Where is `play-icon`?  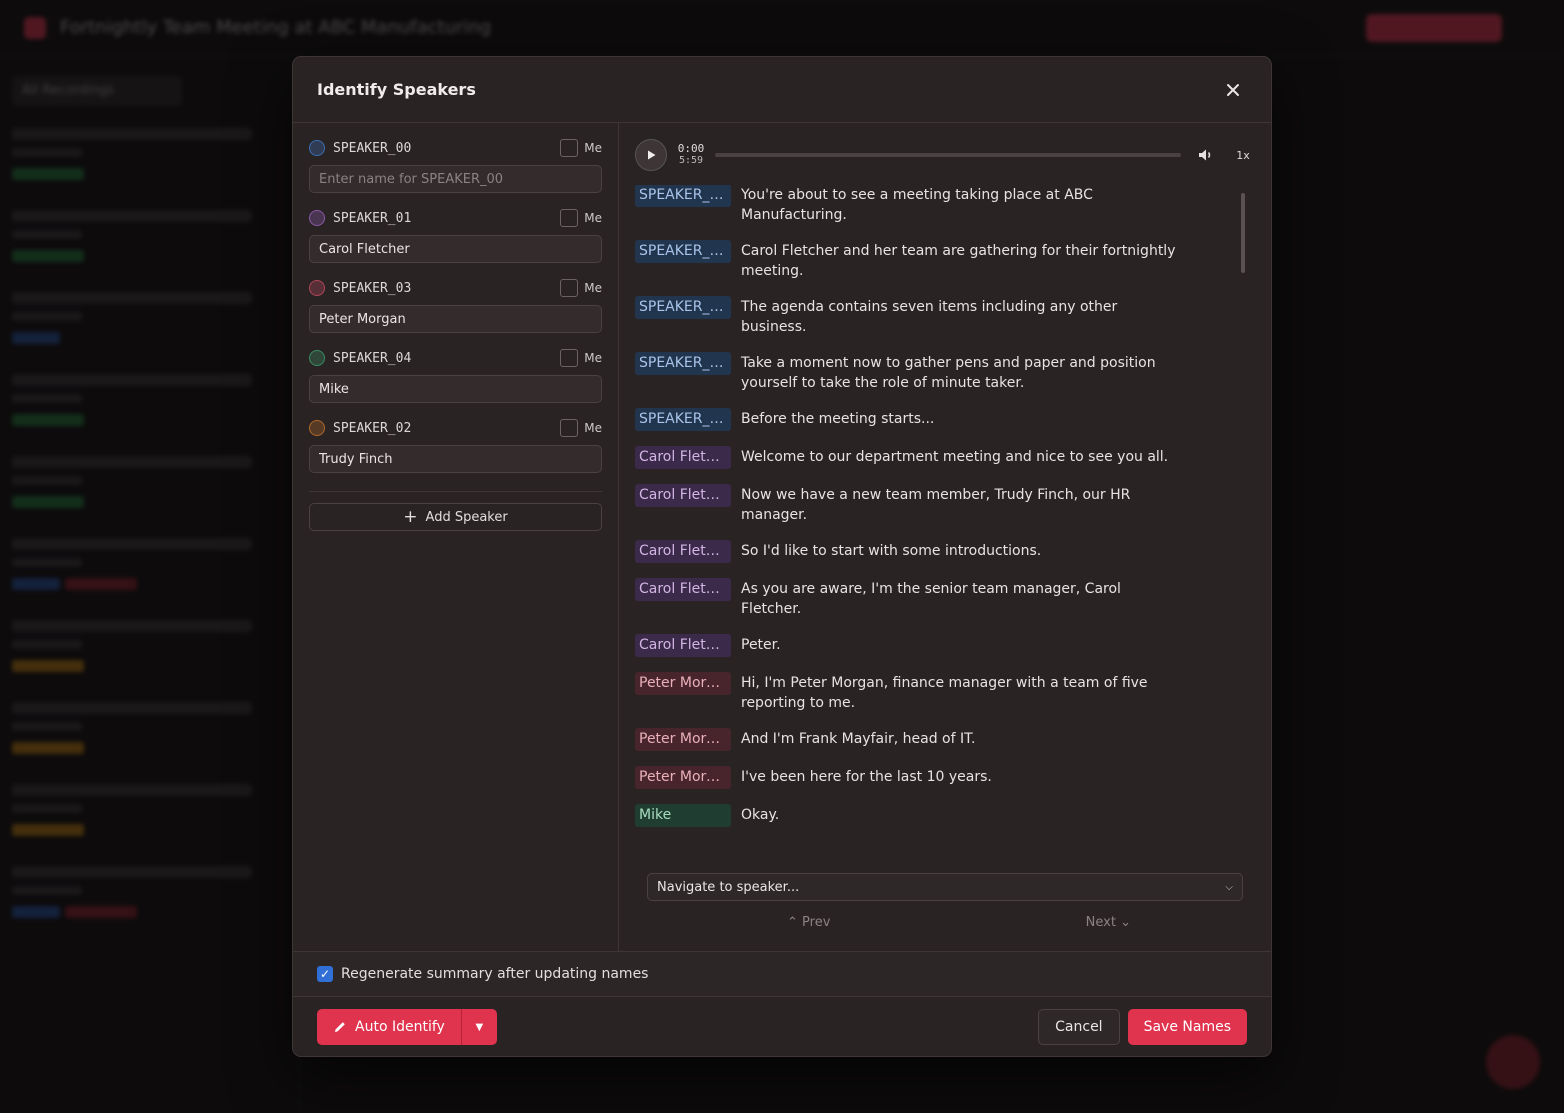 play-icon is located at coordinates (652, 155).